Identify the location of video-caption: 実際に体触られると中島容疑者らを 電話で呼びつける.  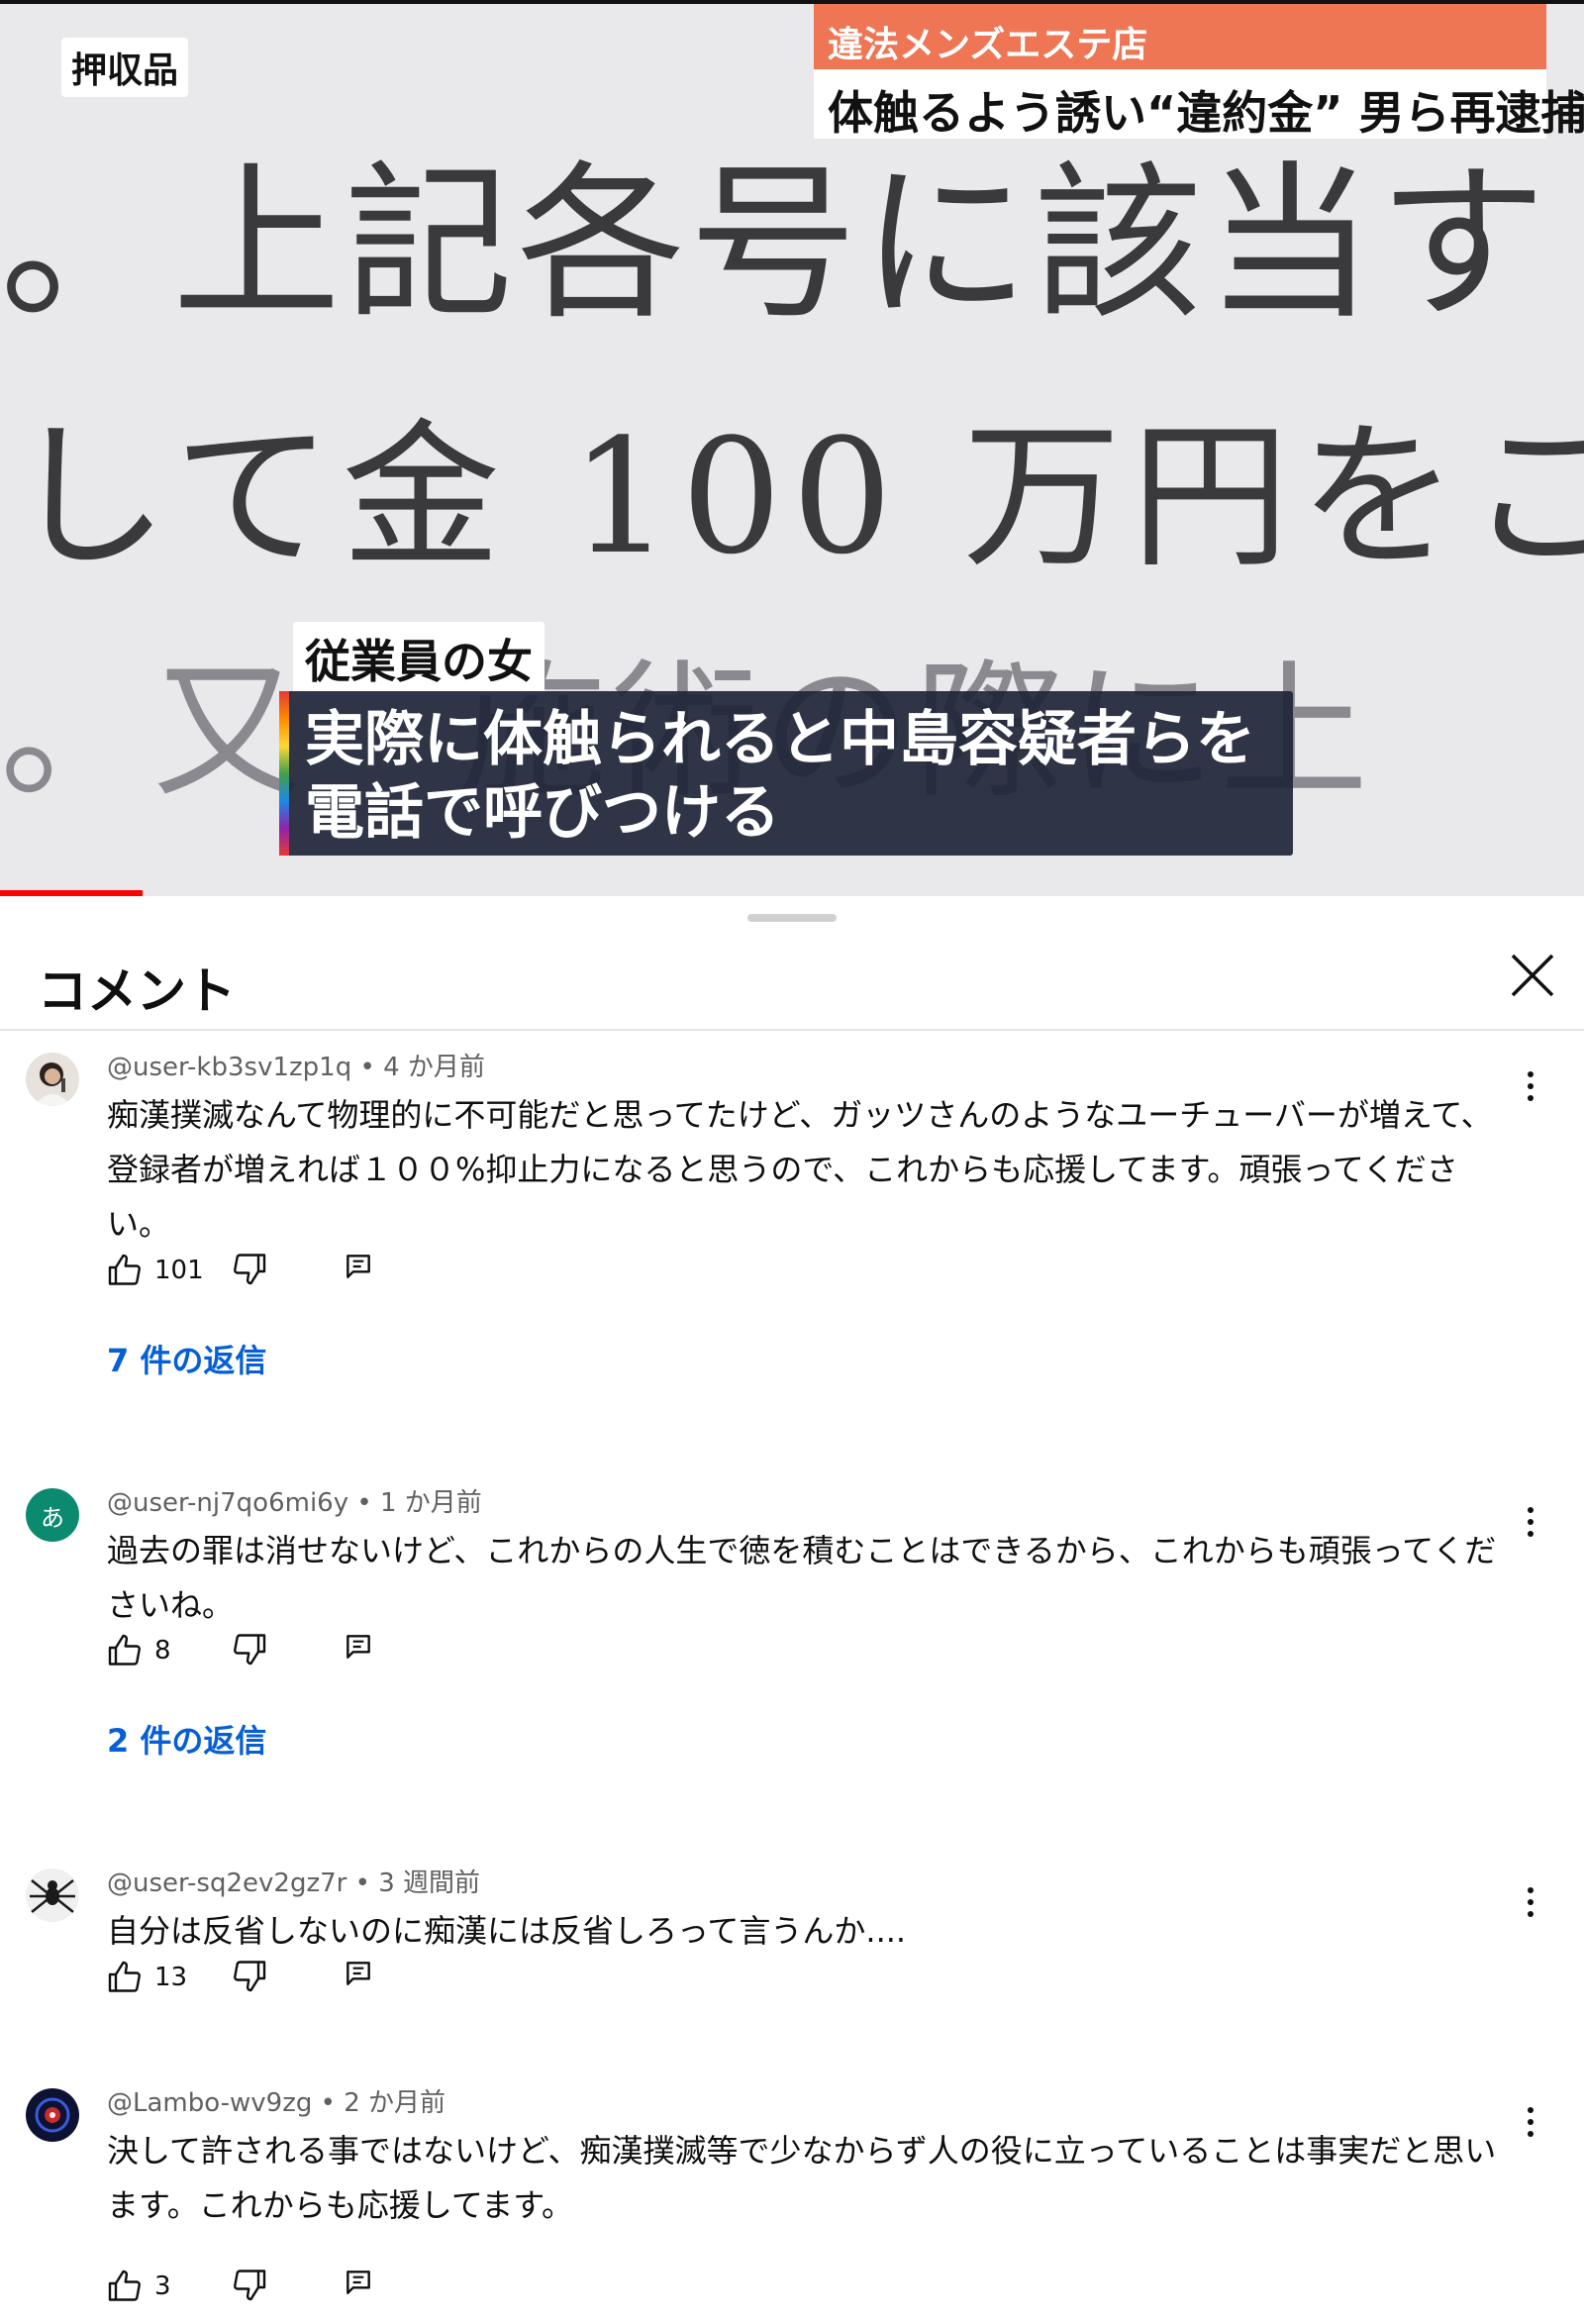
(786, 773).